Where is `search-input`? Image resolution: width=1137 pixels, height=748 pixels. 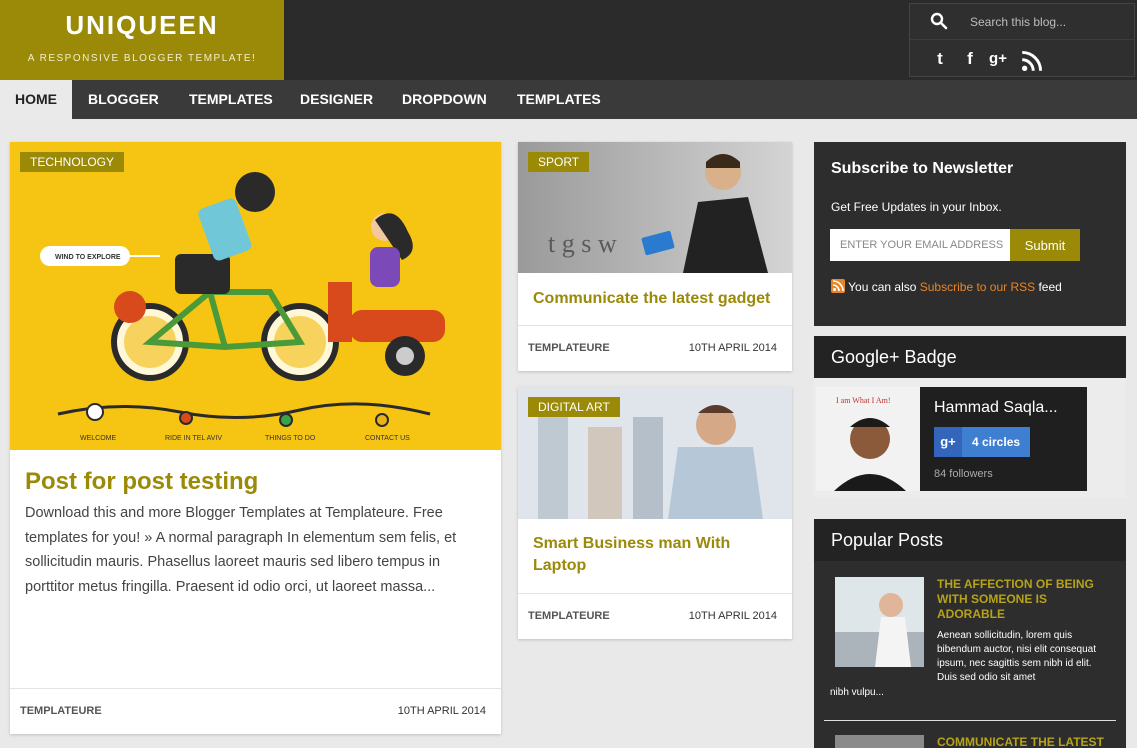
search-input is located at coordinates (1050, 22).